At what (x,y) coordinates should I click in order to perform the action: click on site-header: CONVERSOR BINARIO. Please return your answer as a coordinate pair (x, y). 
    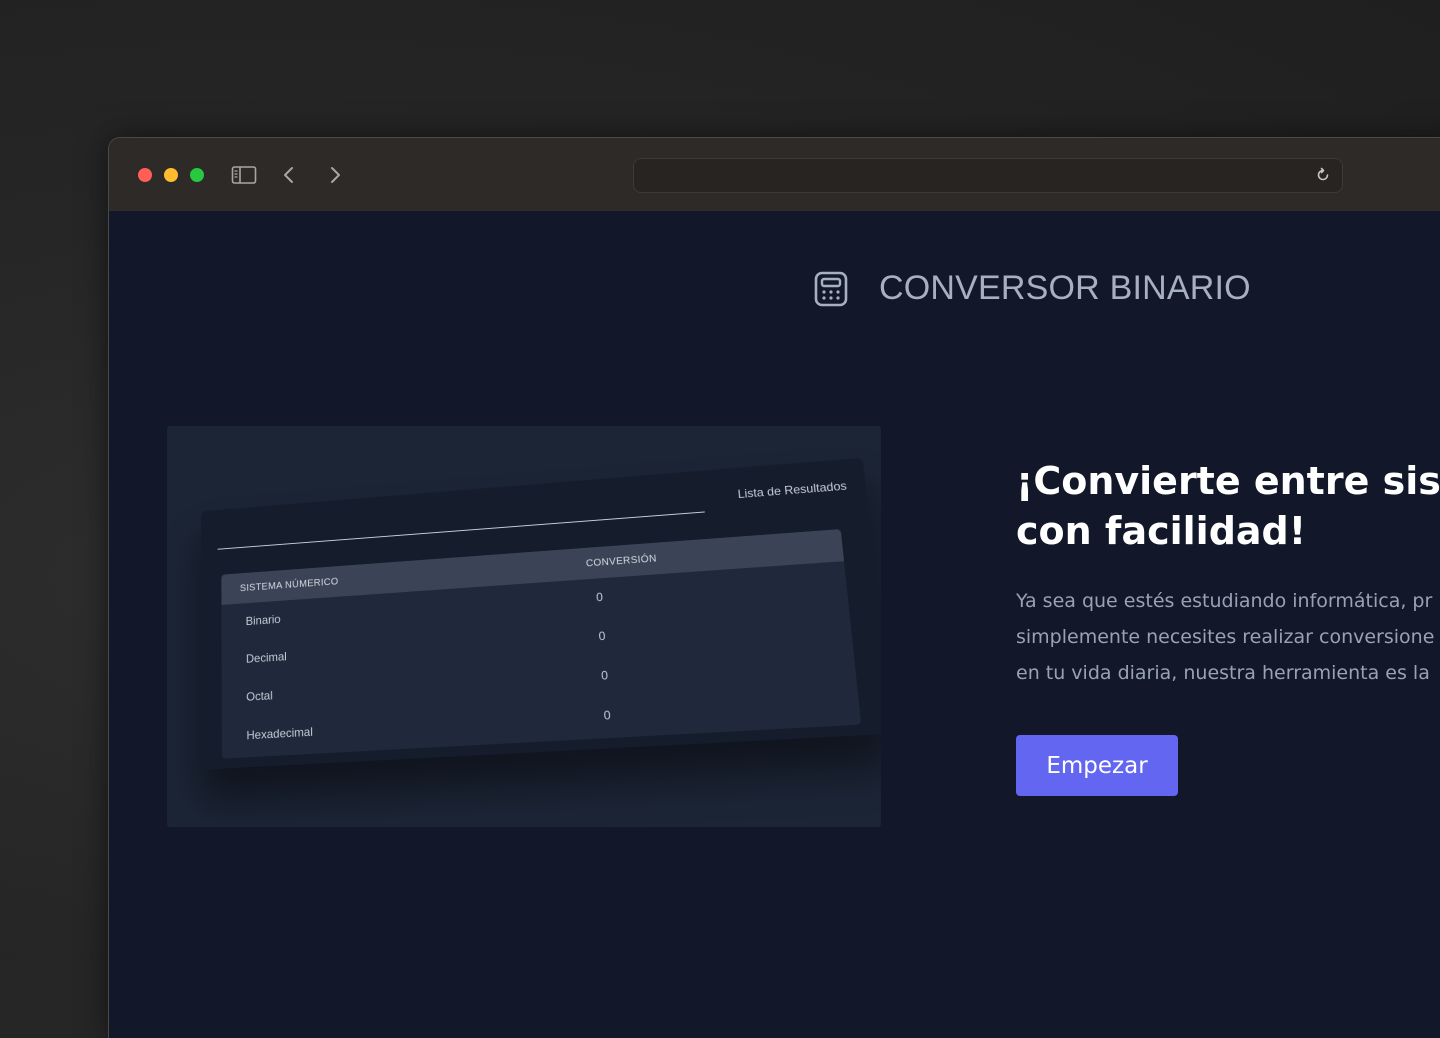
    Looking at the image, I should click on (1032, 288).